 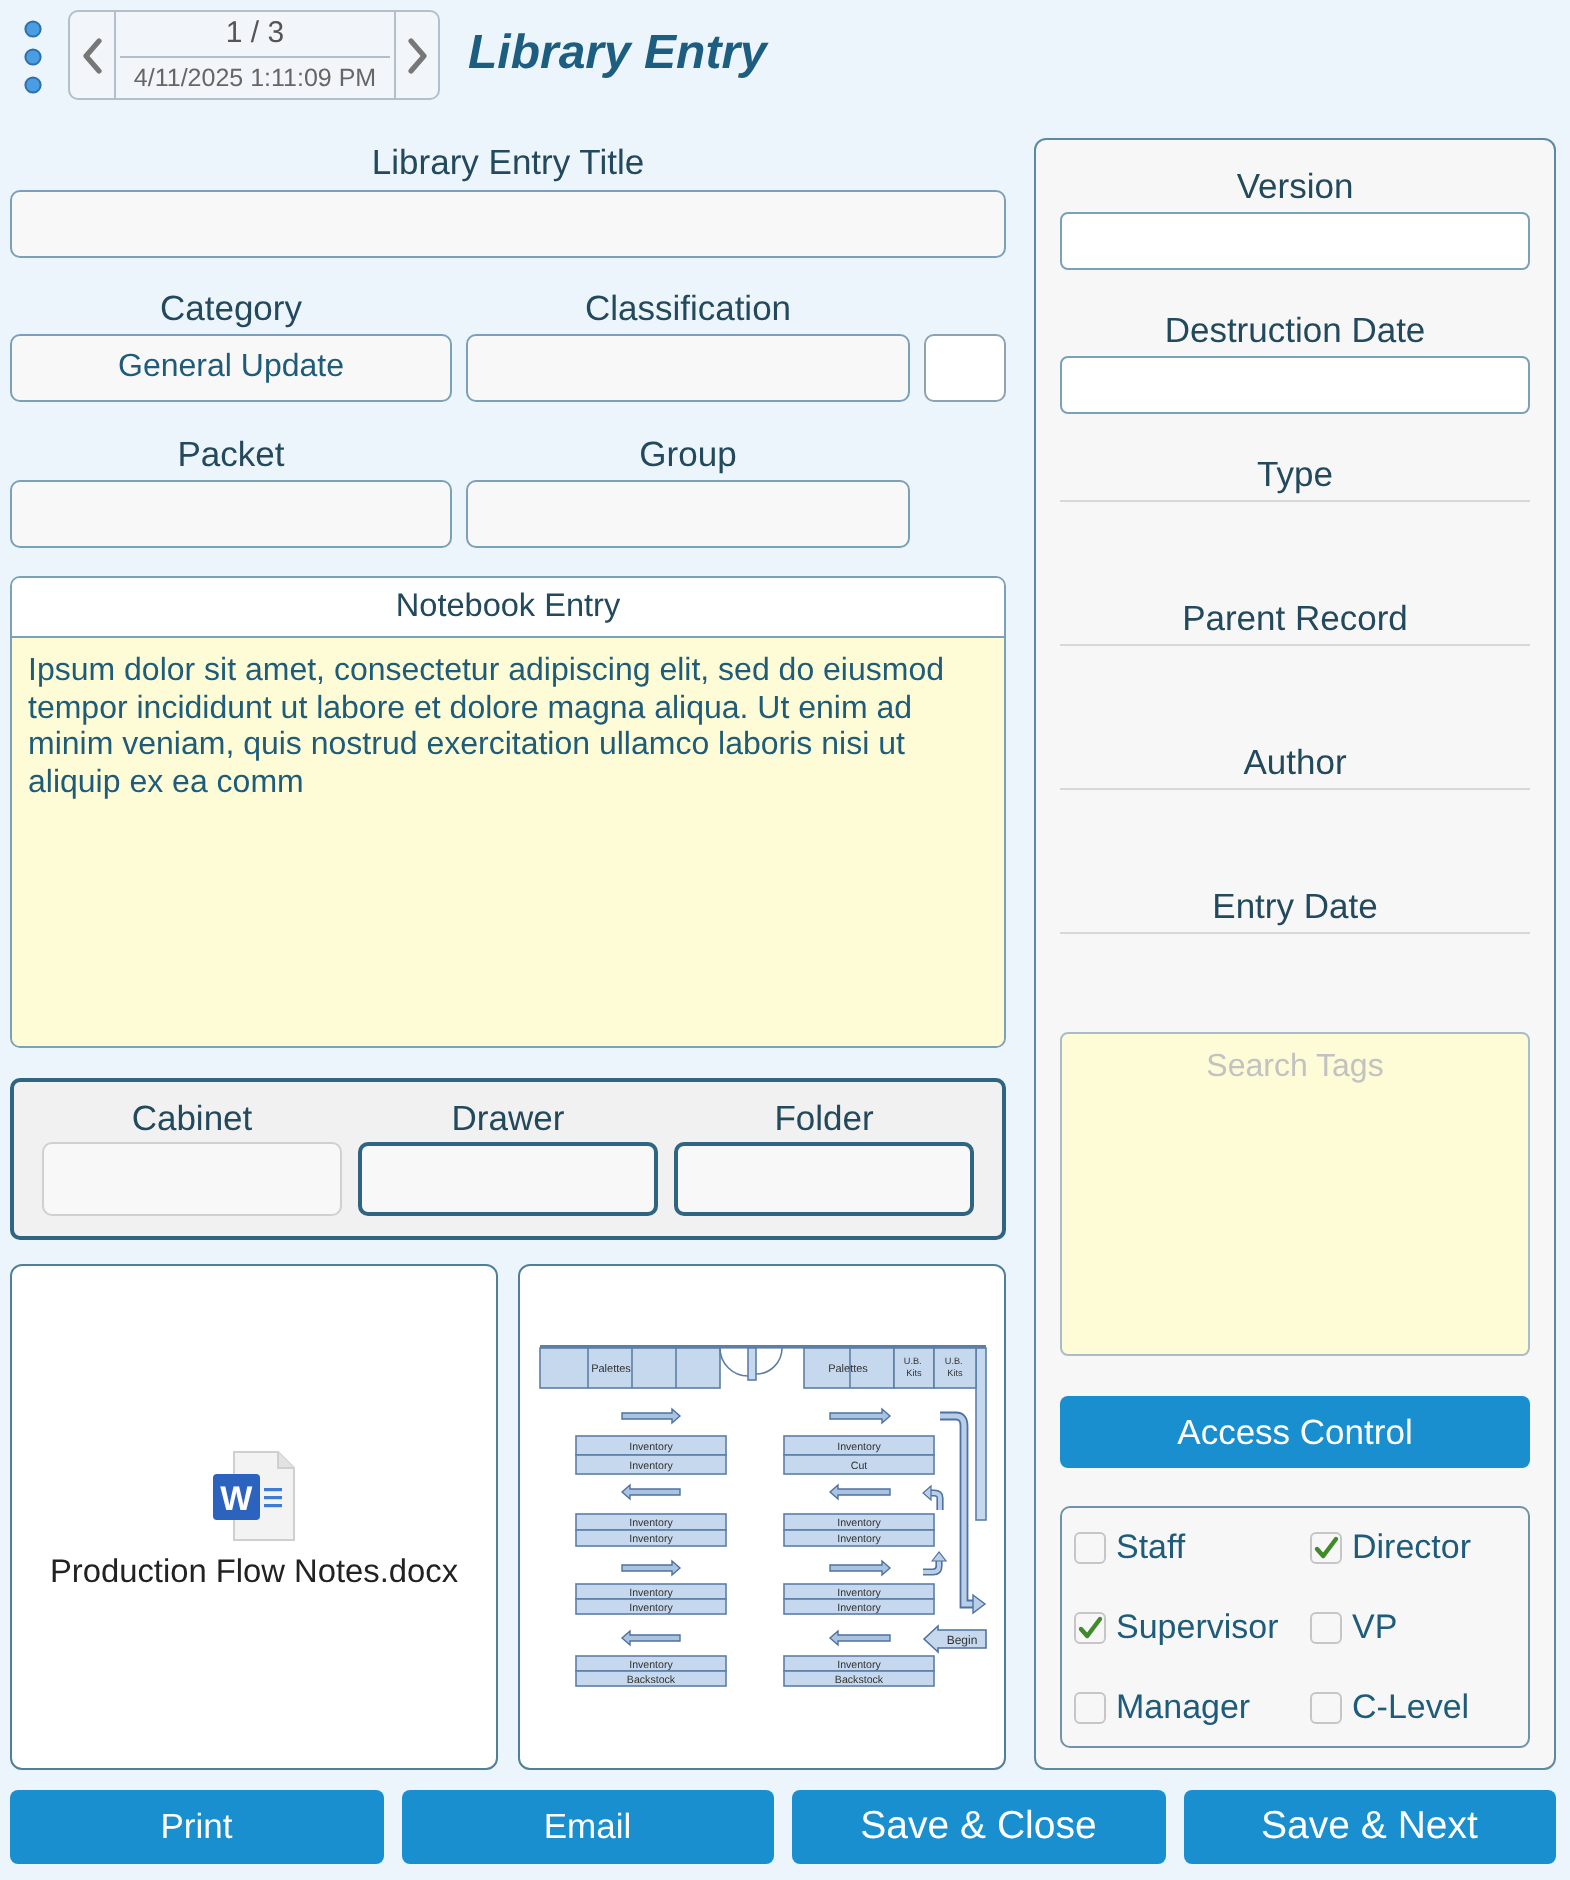 I want to click on field-label: Entry Date, so click(x=1295, y=910).